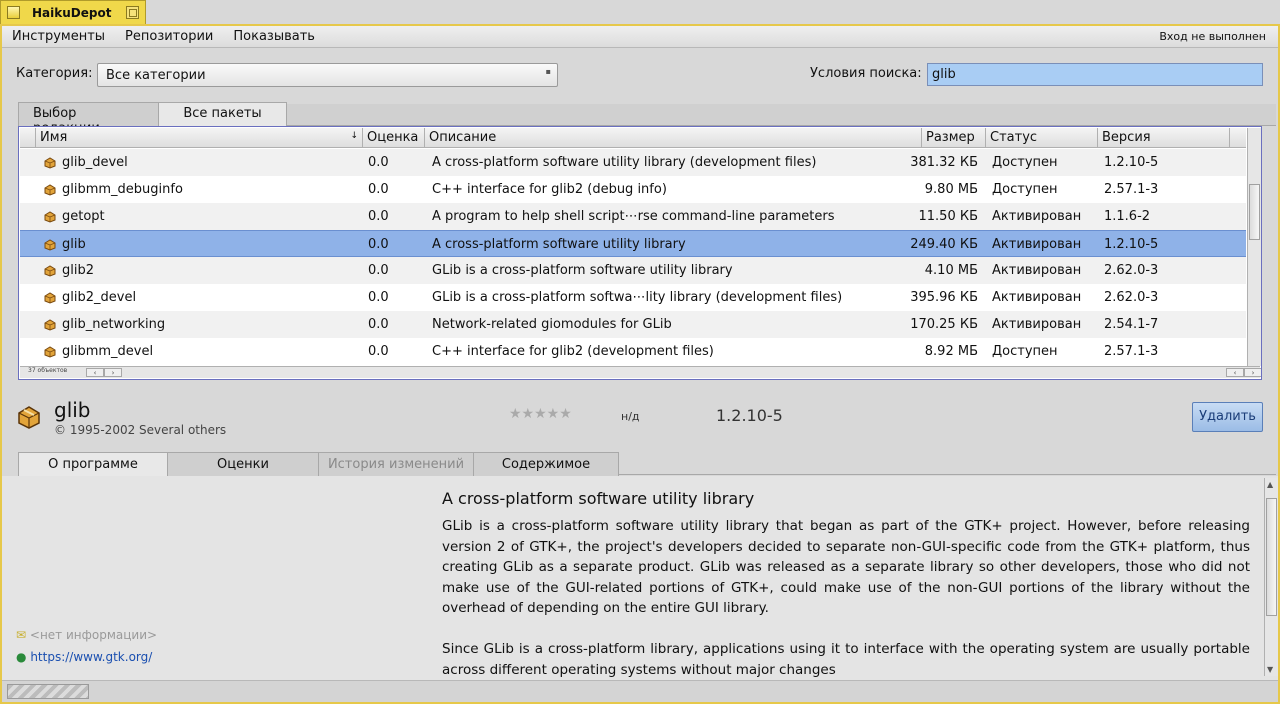 Image resolution: width=1280 pixels, height=704 pixels. What do you see at coordinates (1095, 74) in the screenshot?
I see `search-input` at bounding box center [1095, 74].